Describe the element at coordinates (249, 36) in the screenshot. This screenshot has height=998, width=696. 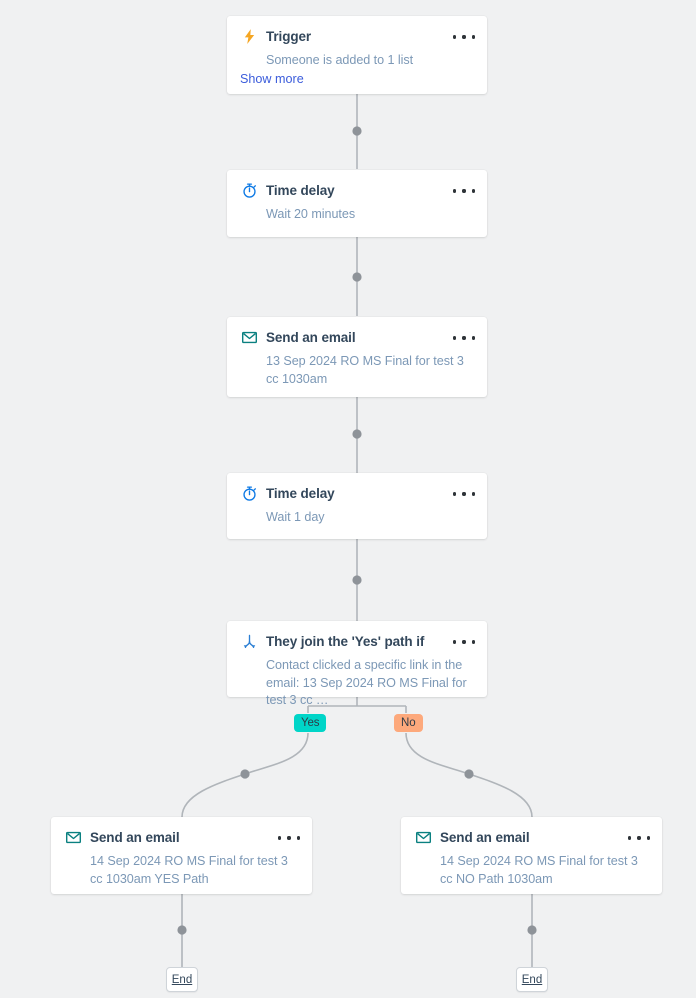
I see `lightning-bolt-icon` at that location.